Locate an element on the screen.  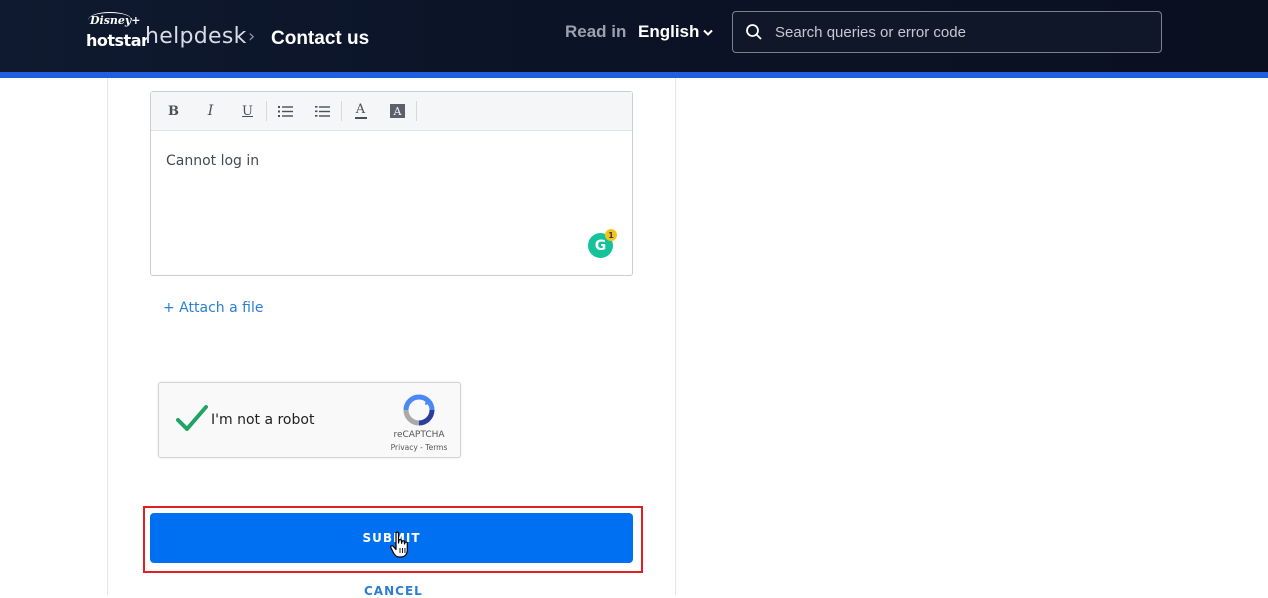
description-editor: B I U A A Cannot log in is located at coordinates (391, 183).